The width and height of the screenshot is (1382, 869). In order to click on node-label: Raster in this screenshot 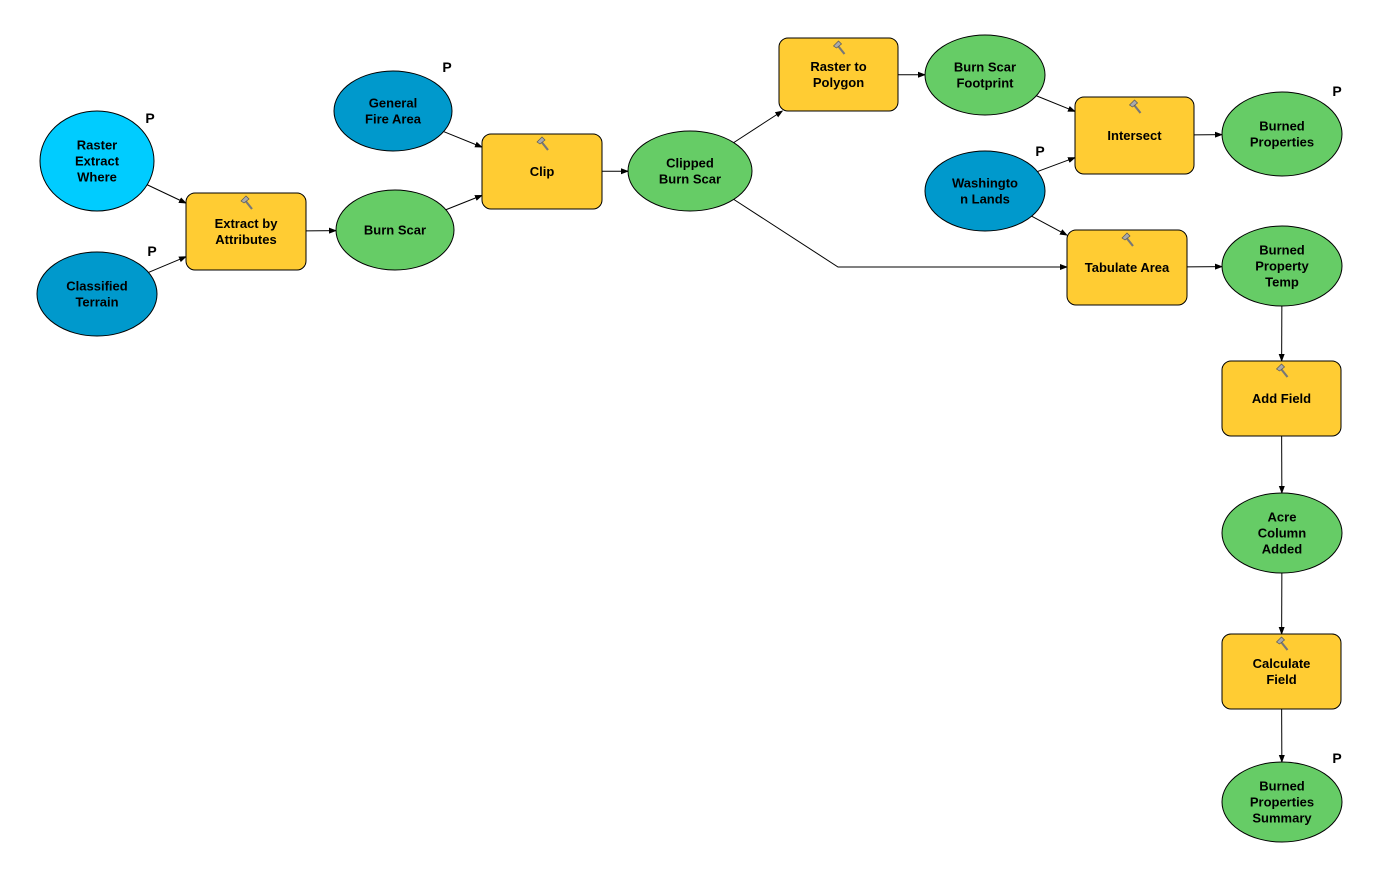, I will do `click(97, 145)`.